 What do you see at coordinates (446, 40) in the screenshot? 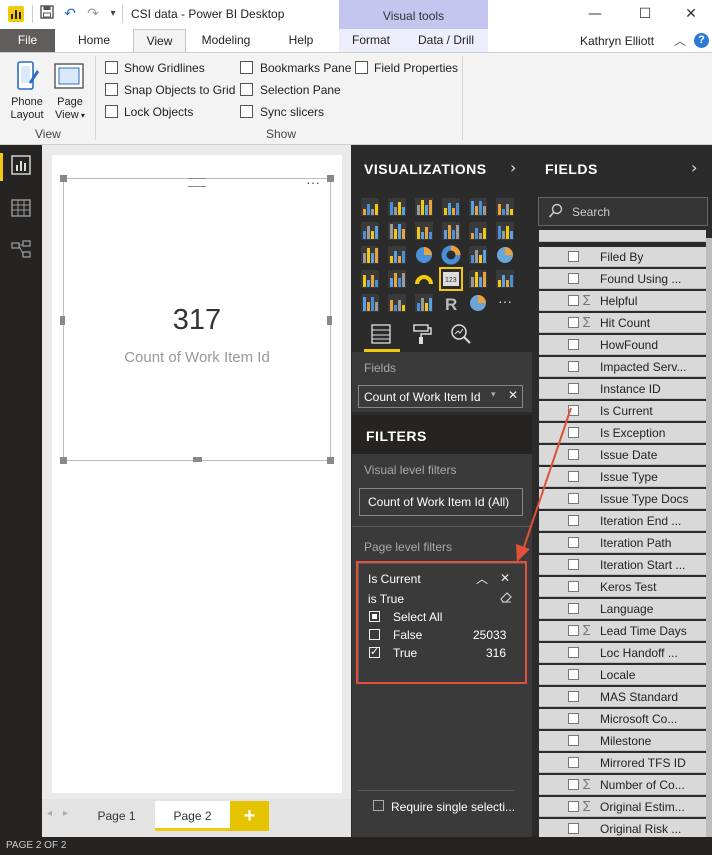
I see `tab-data-drill: Data / Drill` at bounding box center [446, 40].